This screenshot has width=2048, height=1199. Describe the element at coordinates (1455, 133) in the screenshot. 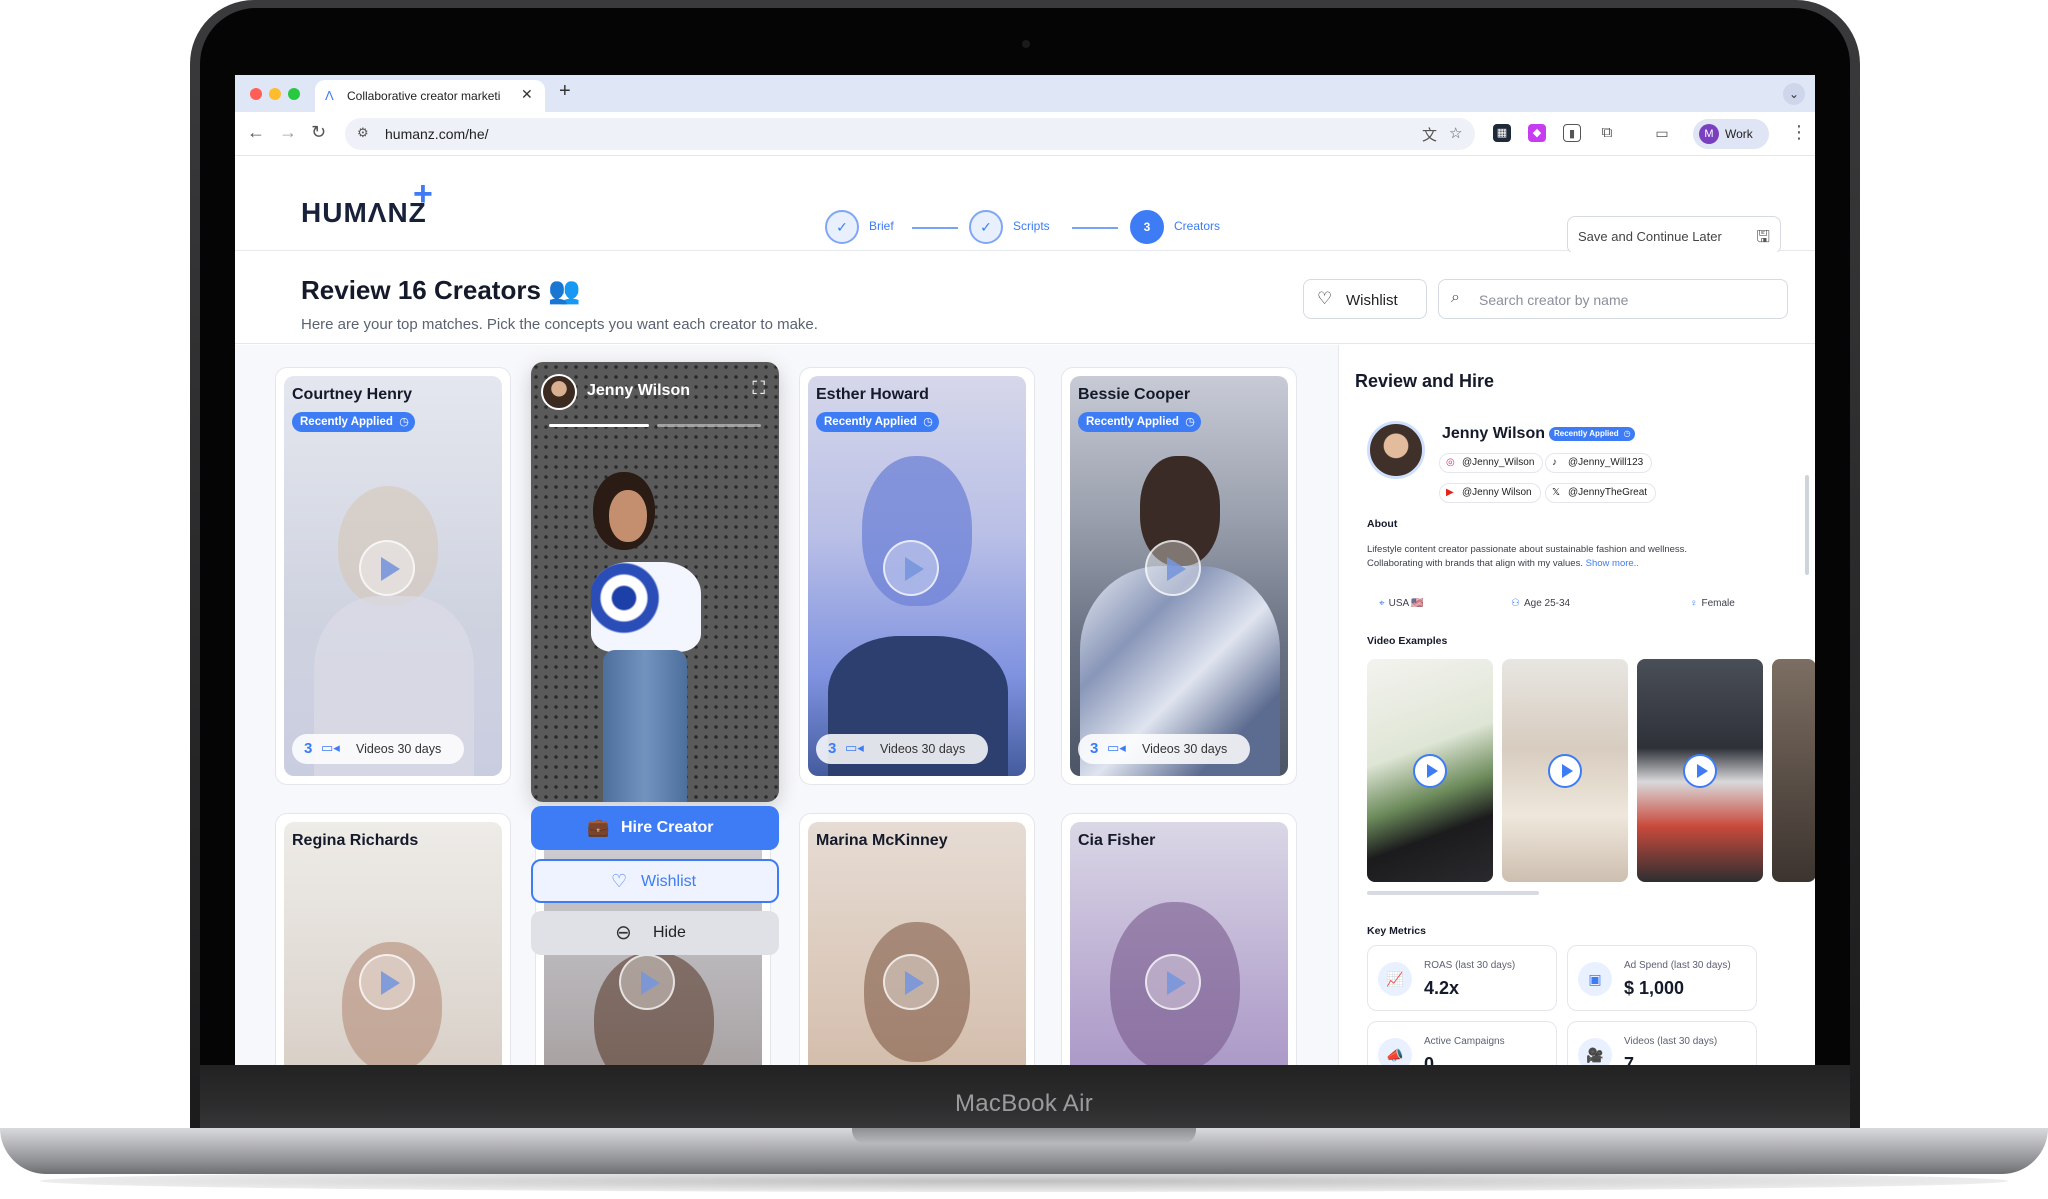

I see `bookmark-star-icon: ☆` at that location.